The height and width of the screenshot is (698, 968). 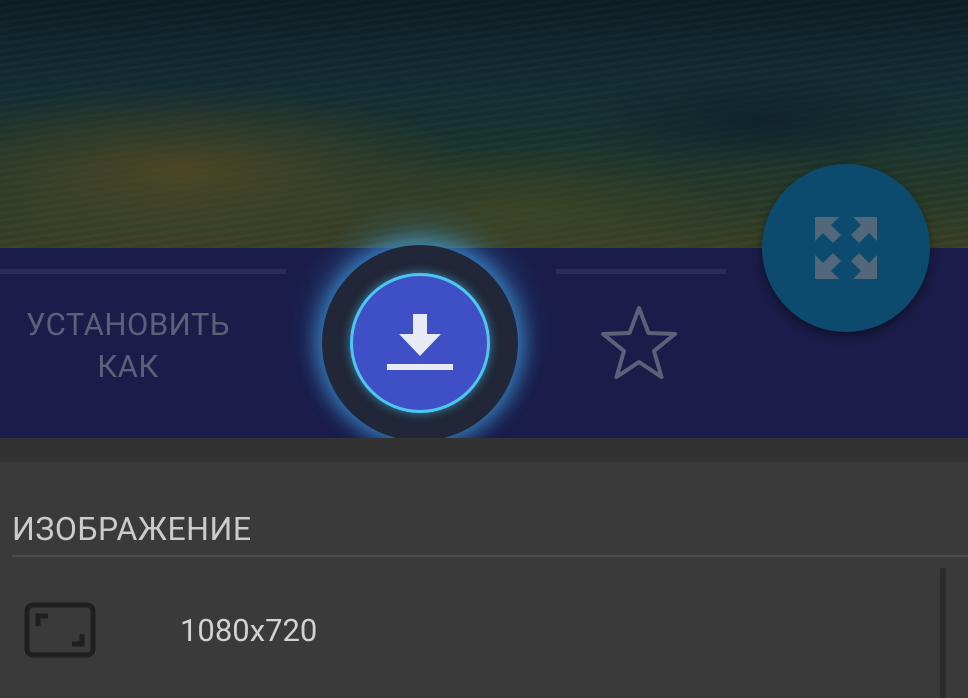 I want to click on expand-arrows-icon, so click(x=846, y=248).